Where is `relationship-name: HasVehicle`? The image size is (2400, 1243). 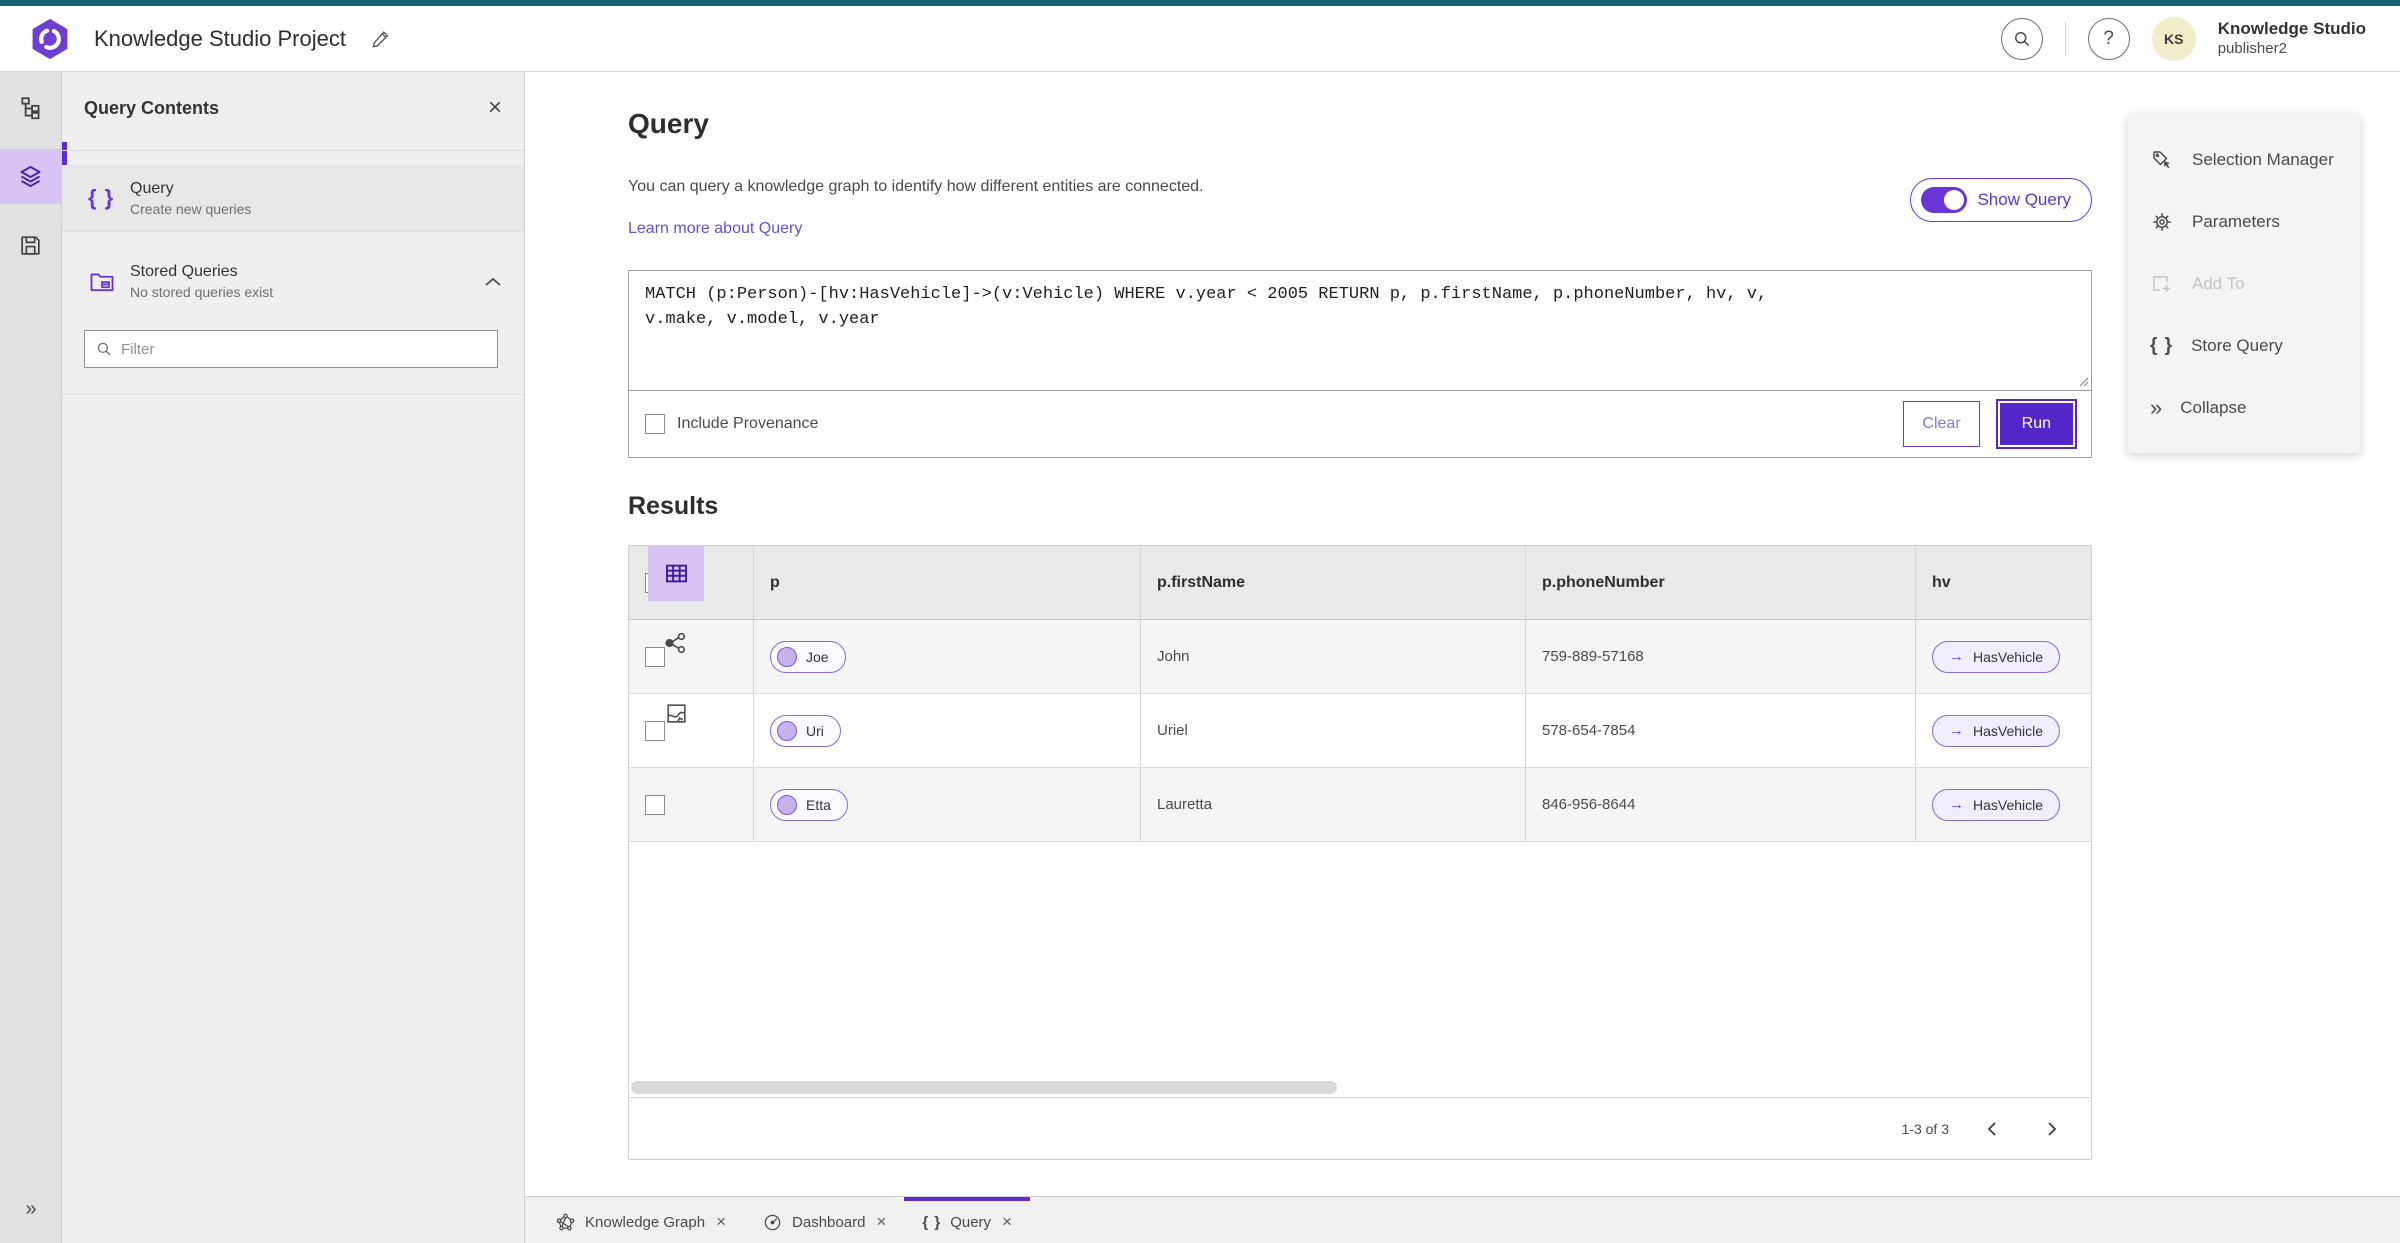
relationship-name: HasVehicle is located at coordinates (2008, 730).